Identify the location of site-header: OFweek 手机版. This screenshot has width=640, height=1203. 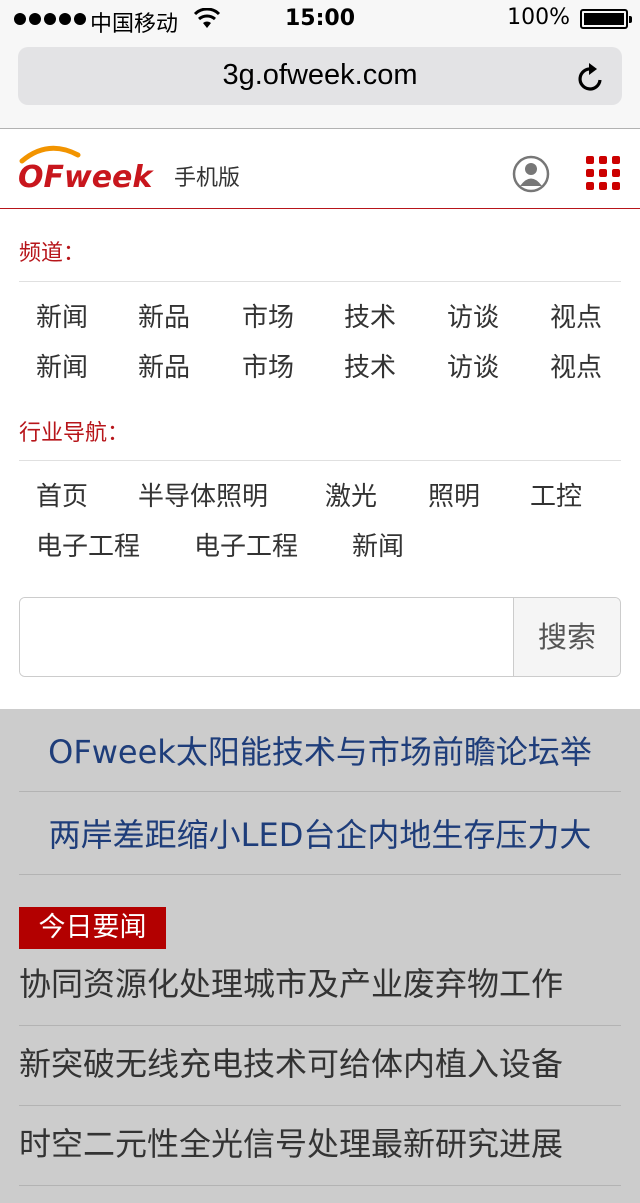
(320, 169).